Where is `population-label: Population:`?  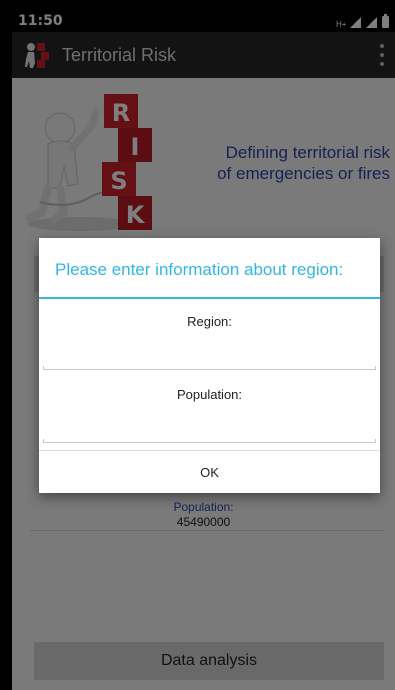
population-label: Population: is located at coordinates (209, 394).